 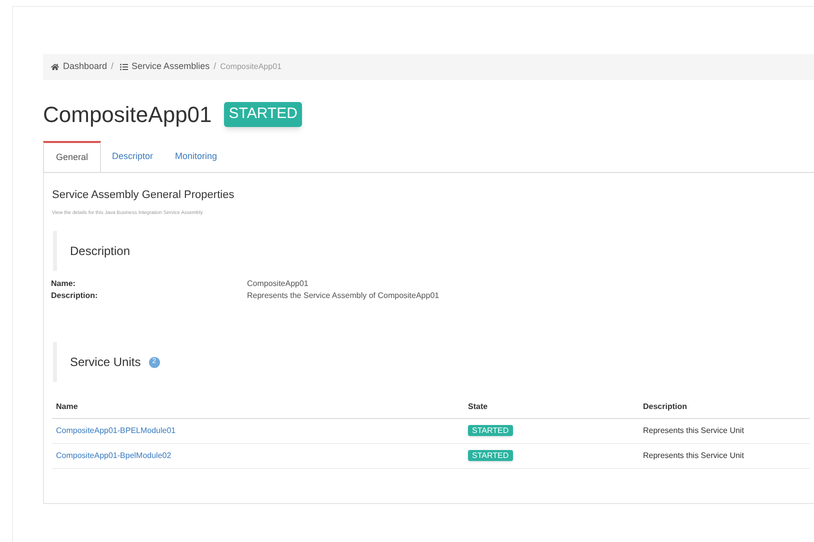 I want to click on column-header: State, so click(x=551, y=407).